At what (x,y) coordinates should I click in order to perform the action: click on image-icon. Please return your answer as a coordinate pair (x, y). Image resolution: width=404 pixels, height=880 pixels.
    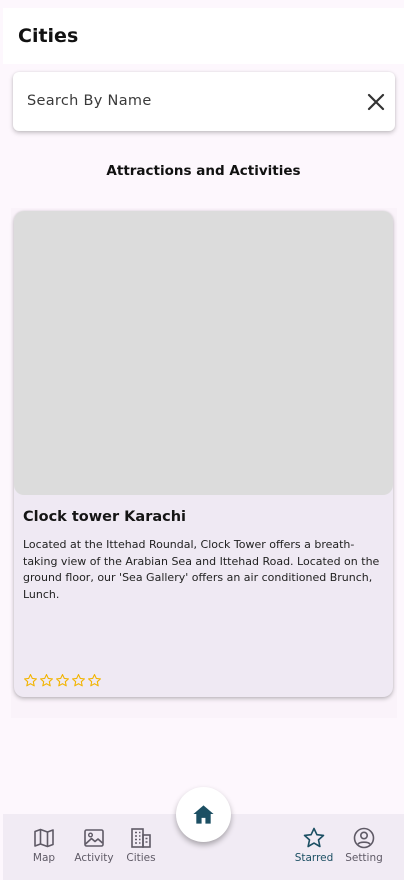
    Looking at the image, I should click on (94, 838).